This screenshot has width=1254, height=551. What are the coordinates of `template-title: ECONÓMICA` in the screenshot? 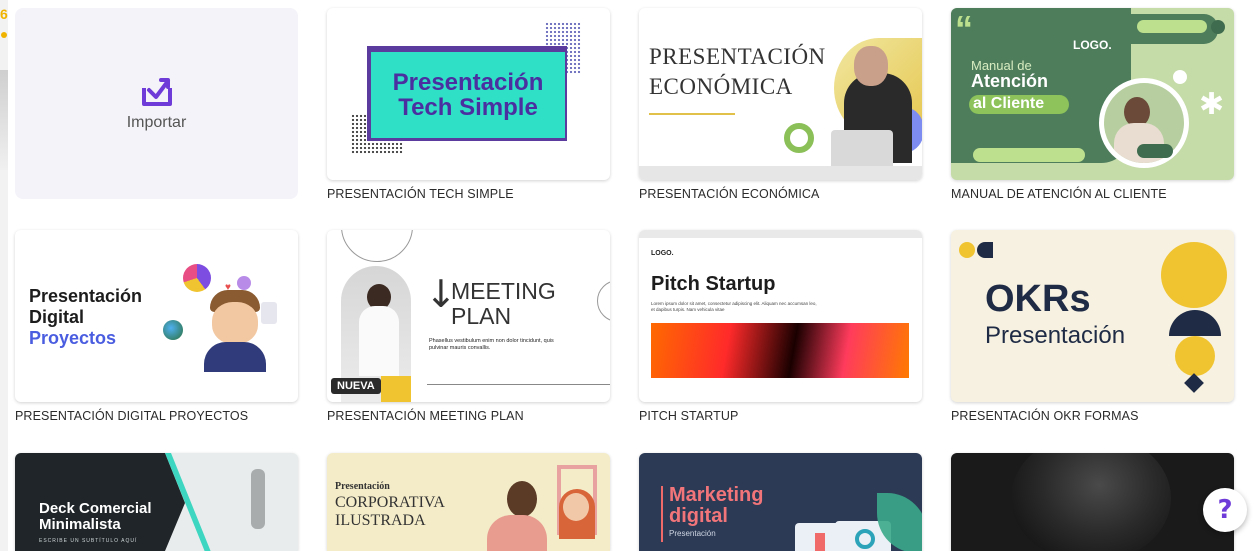 It's located at (721, 86).